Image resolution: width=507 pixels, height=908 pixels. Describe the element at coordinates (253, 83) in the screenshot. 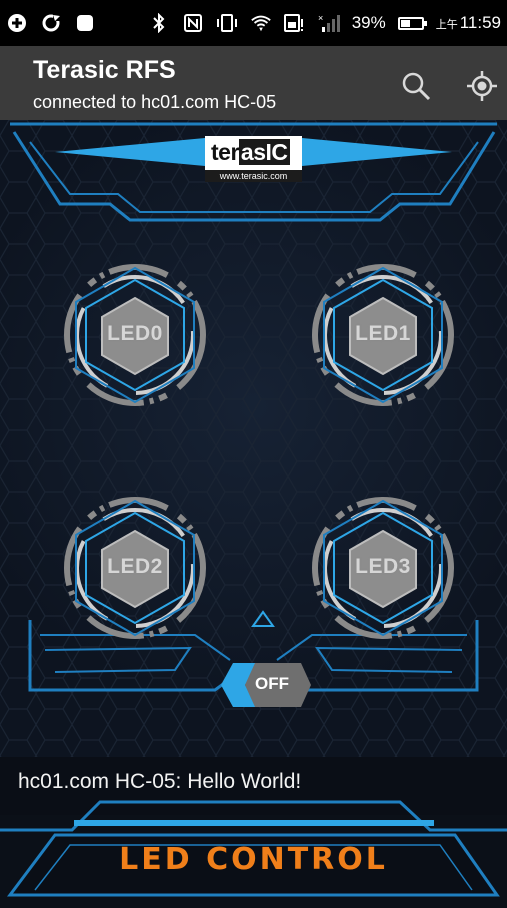

I see `app-bar: Terasic RFS connected to hc01.com HC-05` at that location.